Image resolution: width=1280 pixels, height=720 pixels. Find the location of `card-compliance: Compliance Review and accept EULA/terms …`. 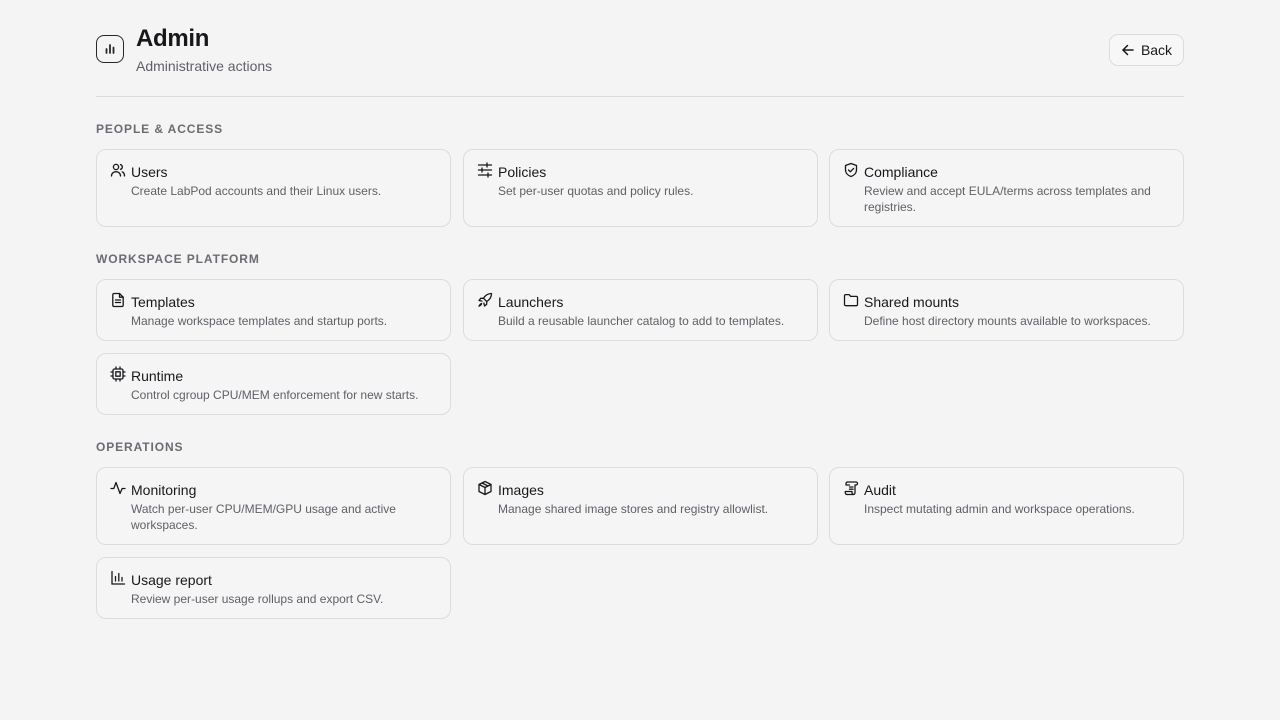

card-compliance: Compliance Review and accept EULA/terms … is located at coordinates (1006, 188).